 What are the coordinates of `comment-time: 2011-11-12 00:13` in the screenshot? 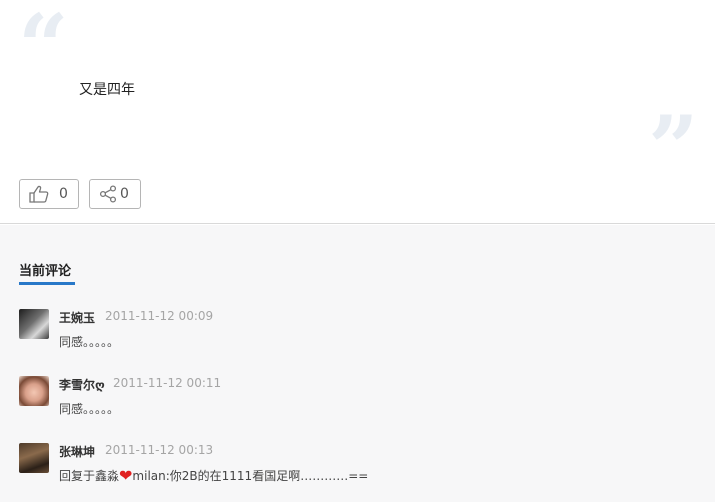 It's located at (159, 450).